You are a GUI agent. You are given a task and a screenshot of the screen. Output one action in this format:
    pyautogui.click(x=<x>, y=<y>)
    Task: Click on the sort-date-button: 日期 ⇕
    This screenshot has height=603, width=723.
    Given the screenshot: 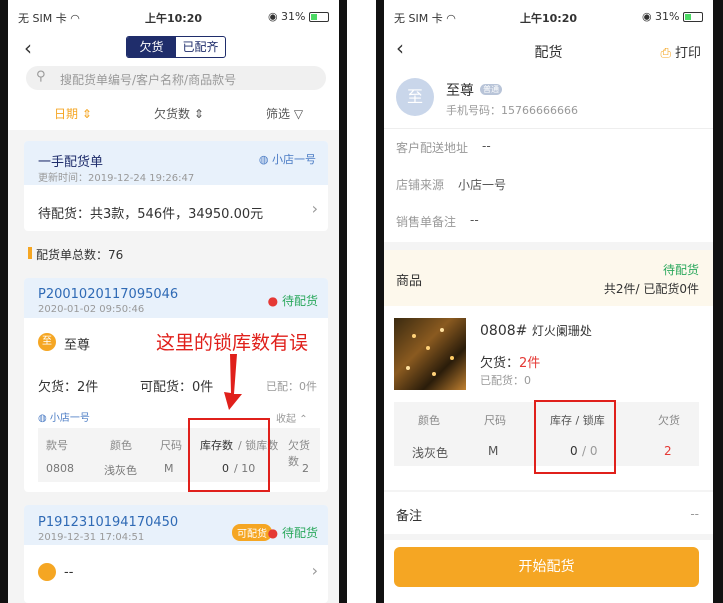 What is the action you would take?
    pyautogui.click(x=73, y=113)
    